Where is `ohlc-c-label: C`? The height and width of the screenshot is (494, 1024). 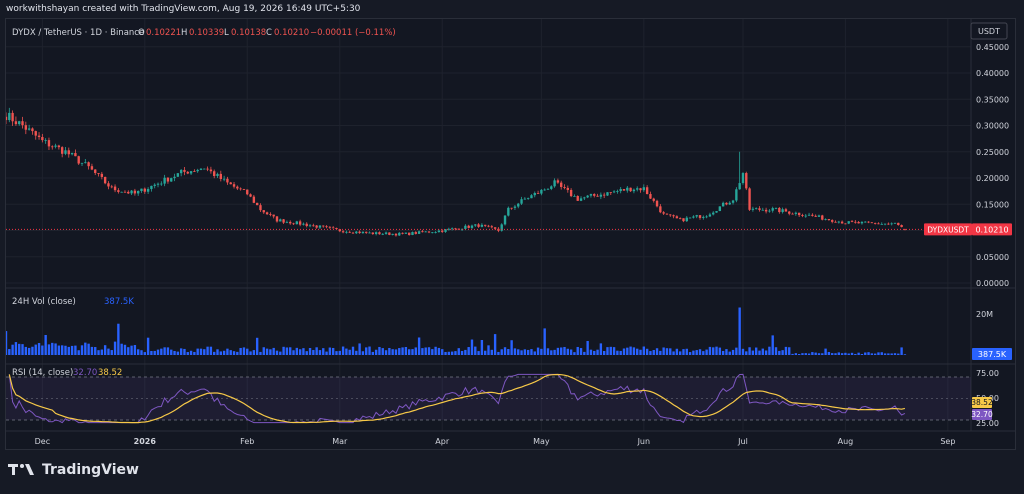
ohlc-c-label: C is located at coordinates (269, 33).